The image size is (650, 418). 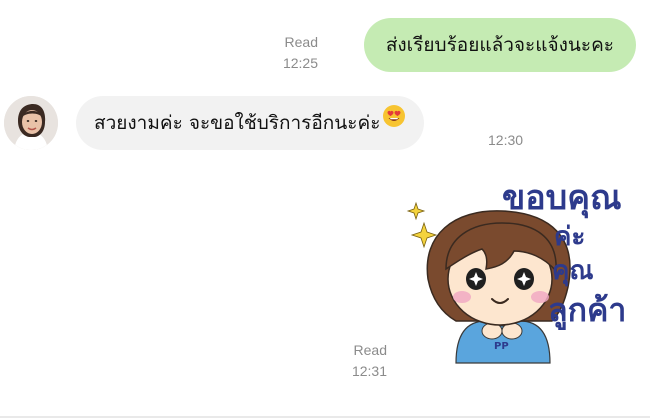 What do you see at coordinates (237, 123) in the screenshot?
I see `message-text: สวยงามค่ะ จะขอใช้บริการอีกนะค่ะ` at bounding box center [237, 123].